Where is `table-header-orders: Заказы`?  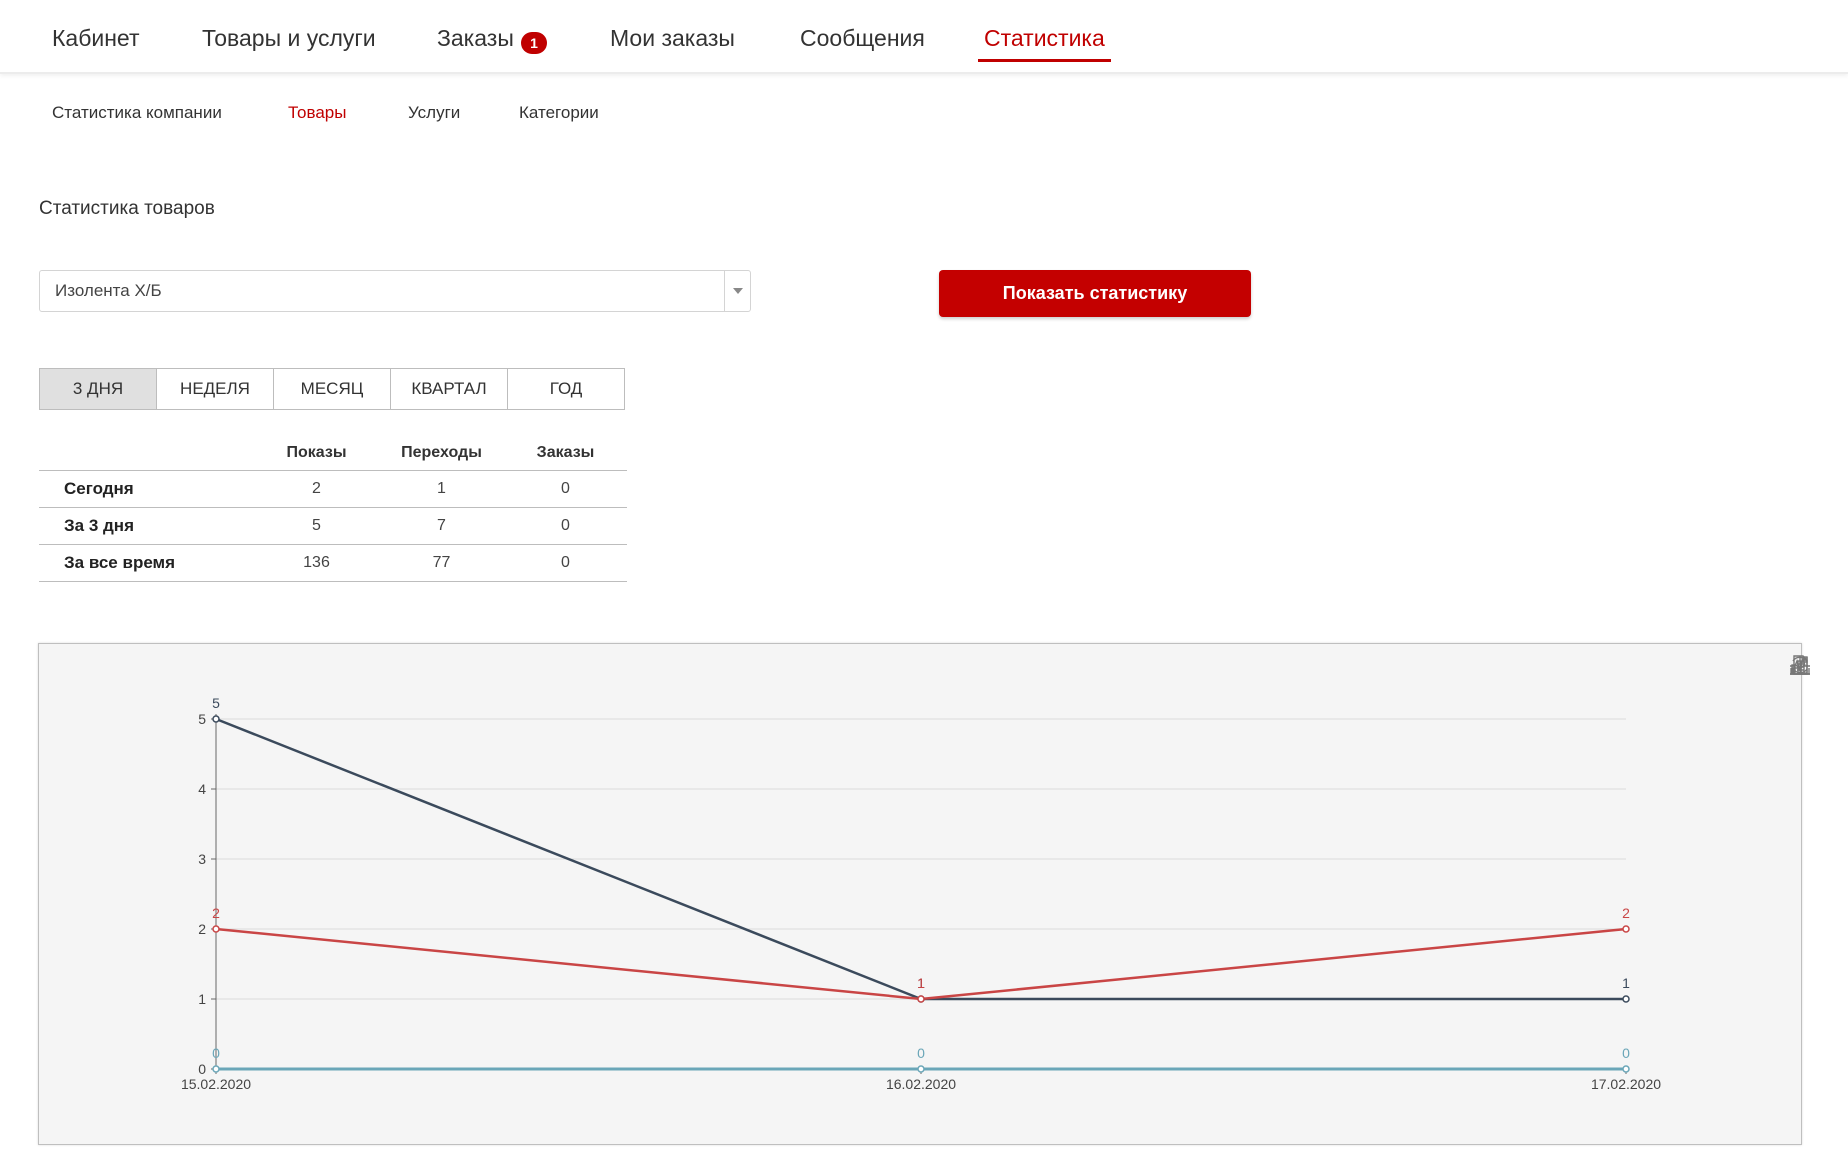 table-header-orders: Заказы is located at coordinates (565, 453).